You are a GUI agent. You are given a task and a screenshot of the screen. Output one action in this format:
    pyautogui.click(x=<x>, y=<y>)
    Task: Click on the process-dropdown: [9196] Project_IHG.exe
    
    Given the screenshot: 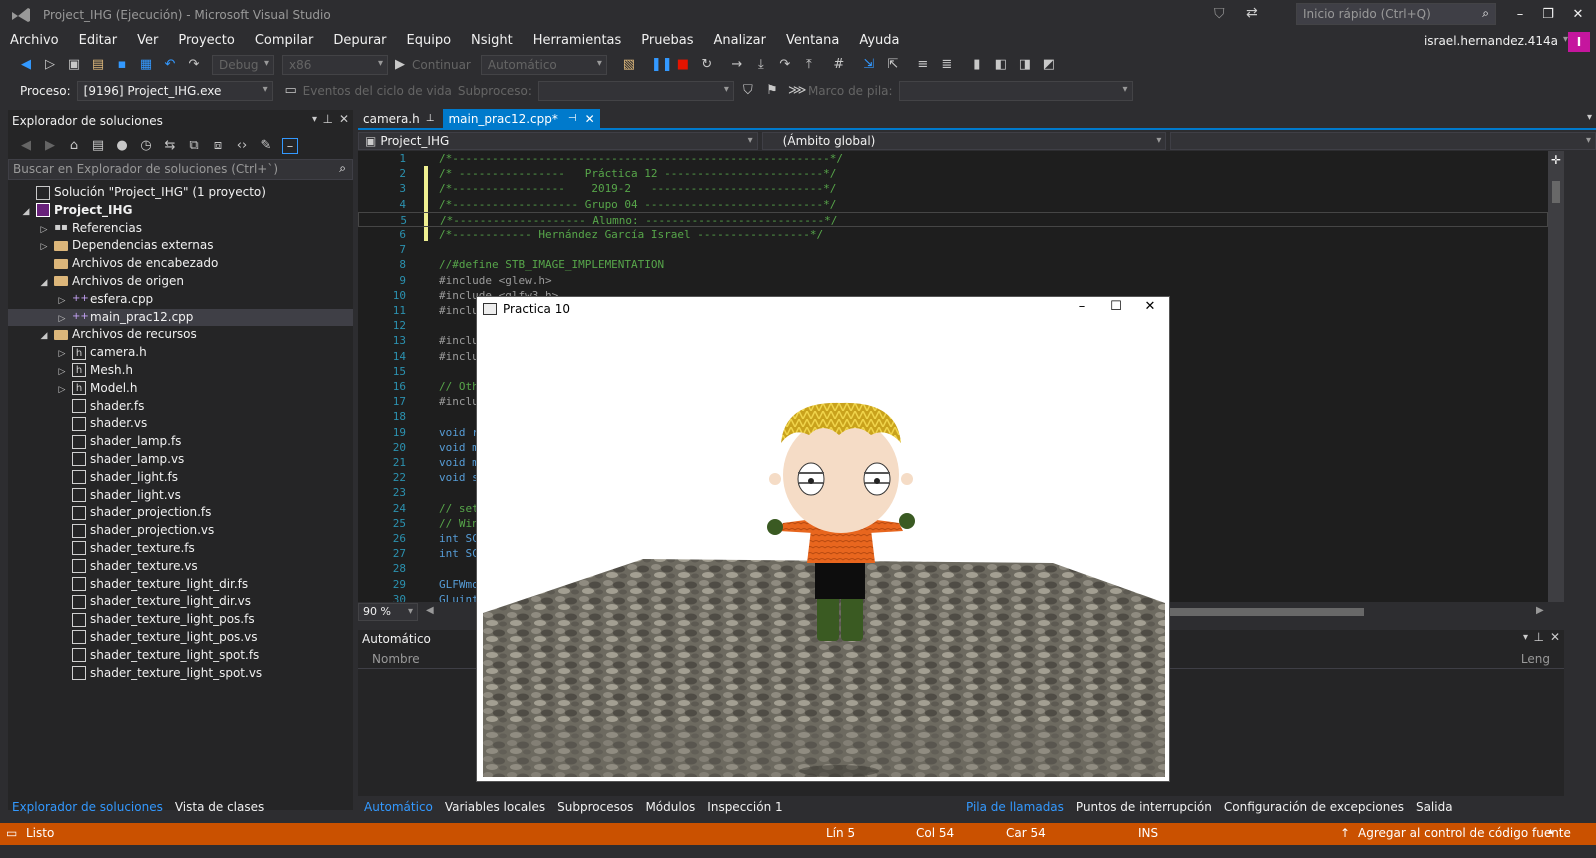 What is the action you would take?
    pyautogui.click(x=174, y=91)
    